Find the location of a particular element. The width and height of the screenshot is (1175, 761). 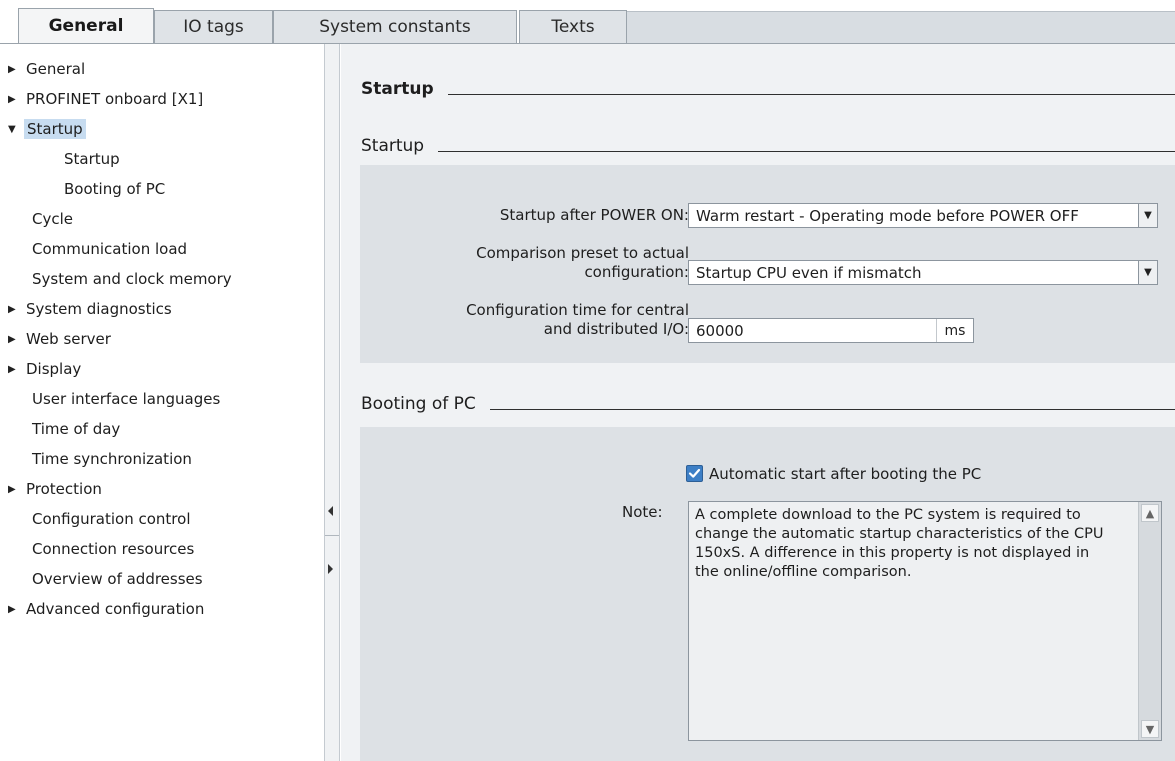

editor-tab-bar: General IO tags System constants Texts is located at coordinates (587, 22).